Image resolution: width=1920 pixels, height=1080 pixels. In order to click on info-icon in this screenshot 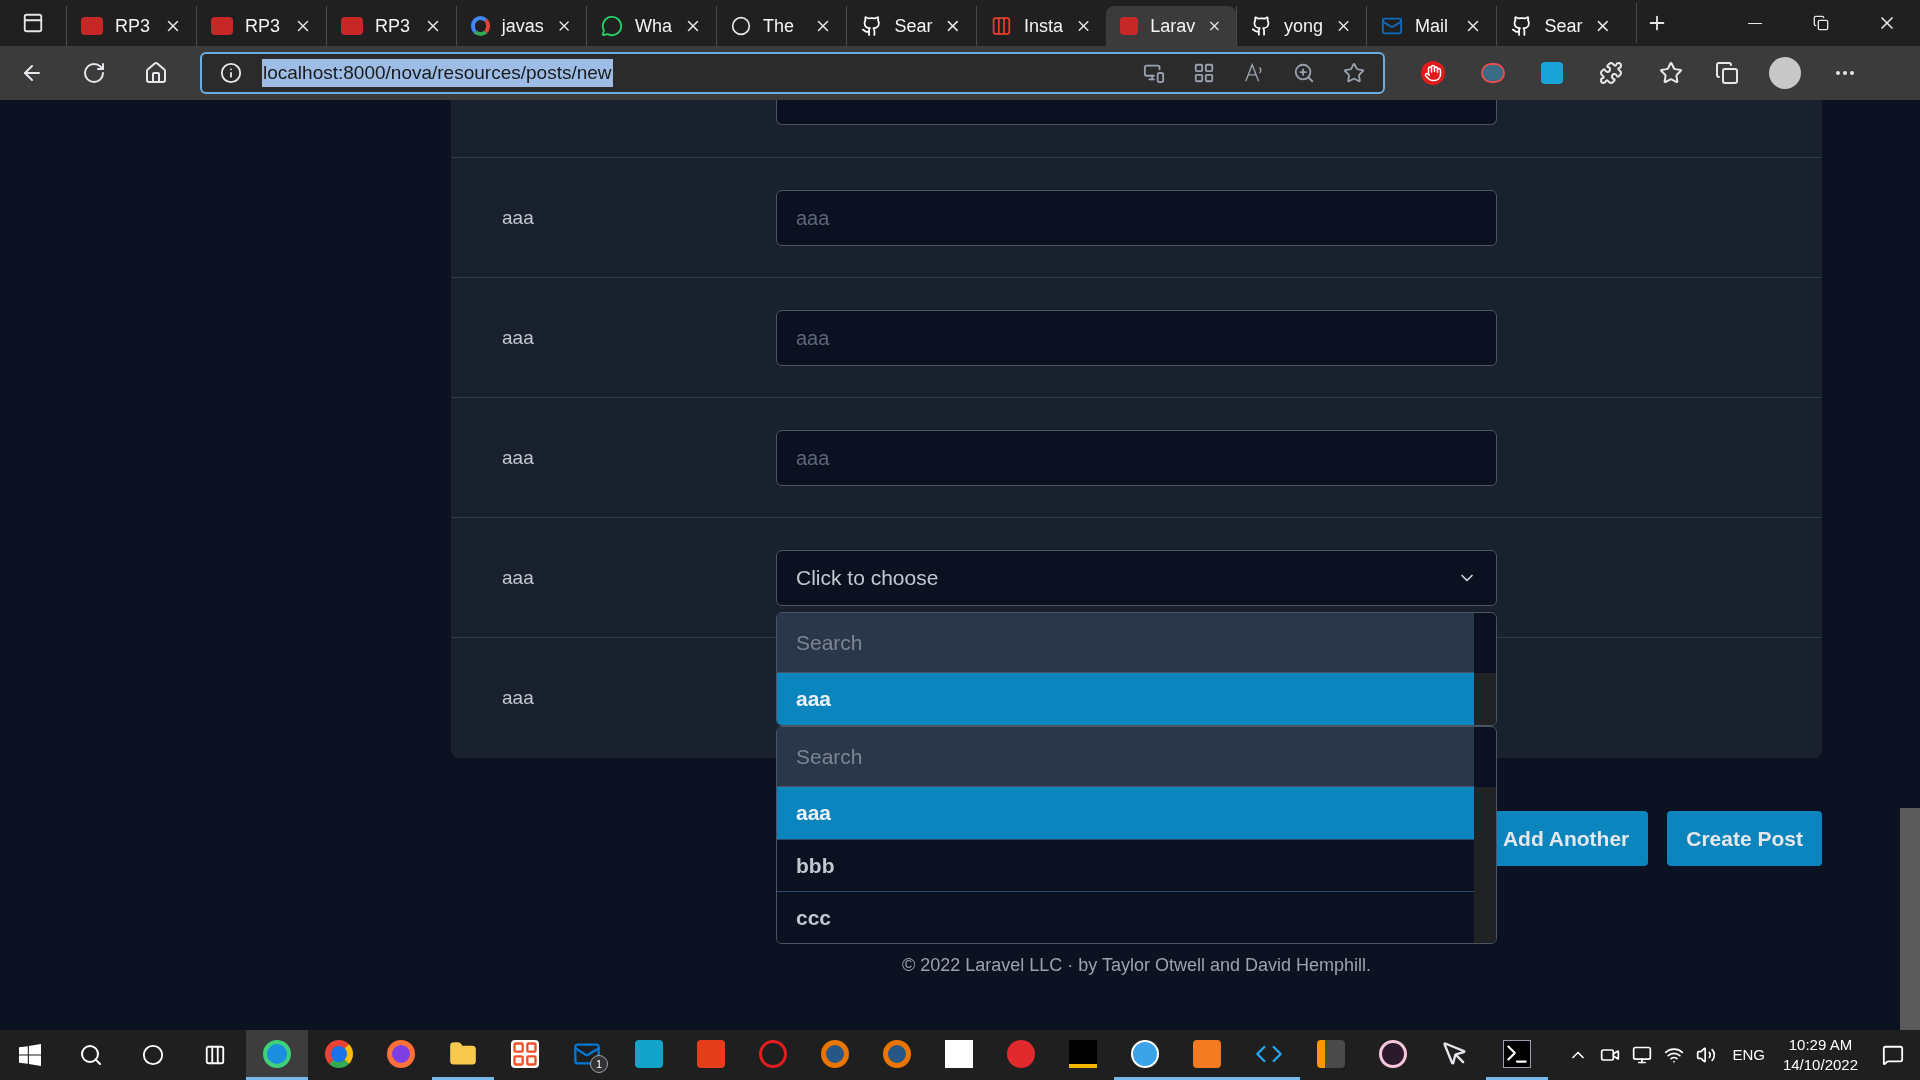, I will do `click(231, 73)`.